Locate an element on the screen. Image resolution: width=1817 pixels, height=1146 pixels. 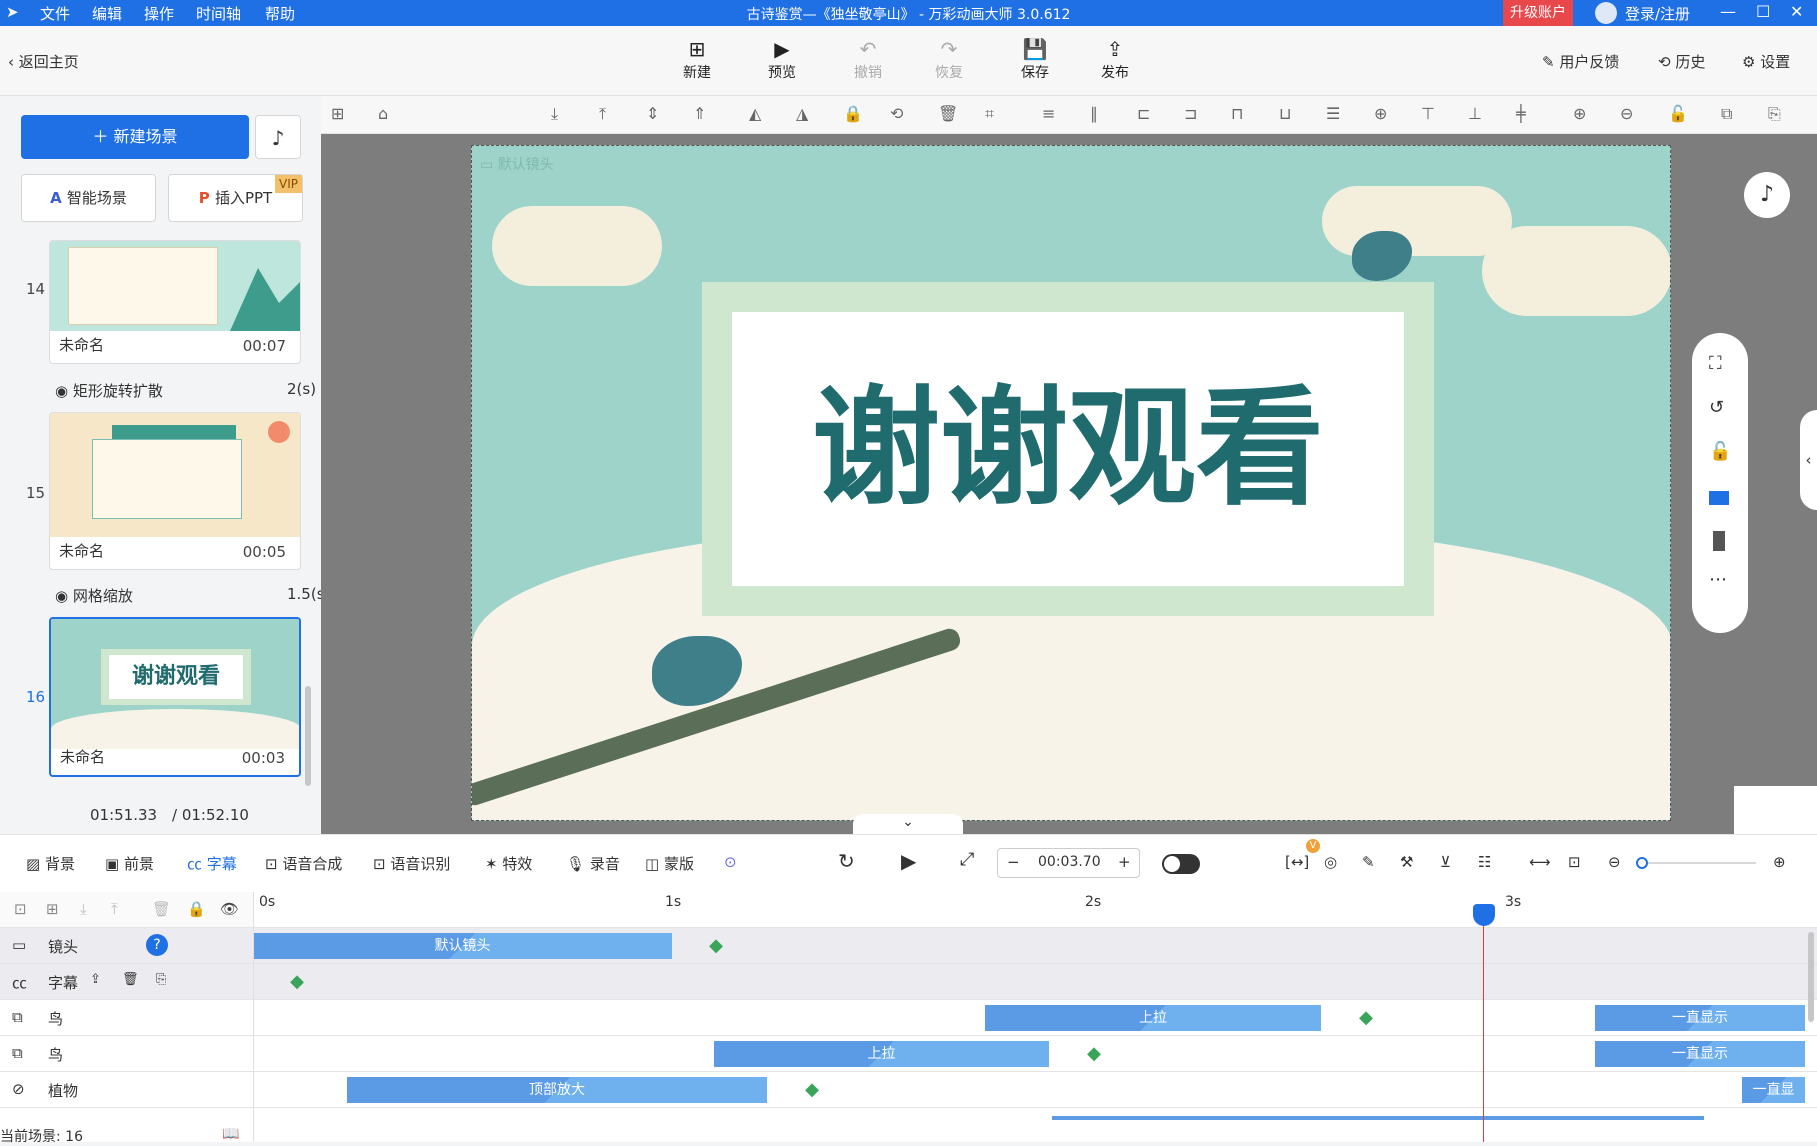
track-block: 上拉 is located at coordinates (1153, 1018).